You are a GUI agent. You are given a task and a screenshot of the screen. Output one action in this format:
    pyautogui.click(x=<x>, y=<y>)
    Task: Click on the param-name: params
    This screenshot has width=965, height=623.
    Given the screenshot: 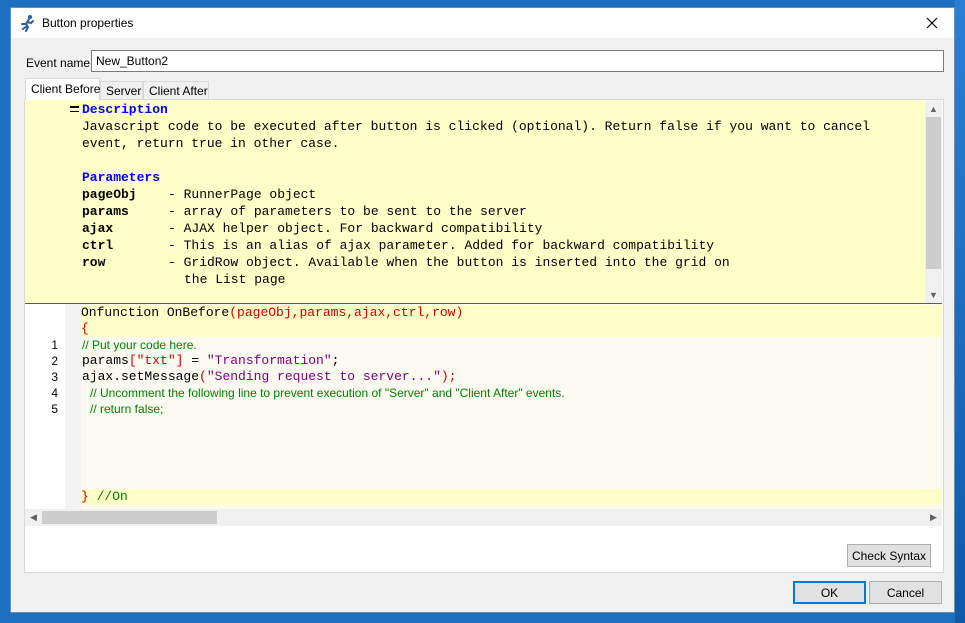 What is the action you would take?
    pyautogui.click(x=105, y=211)
    